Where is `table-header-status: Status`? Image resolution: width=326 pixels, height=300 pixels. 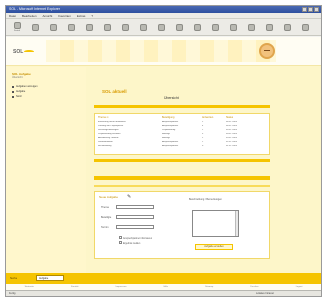 table-header-status: Status is located at coordinates (244, 117).